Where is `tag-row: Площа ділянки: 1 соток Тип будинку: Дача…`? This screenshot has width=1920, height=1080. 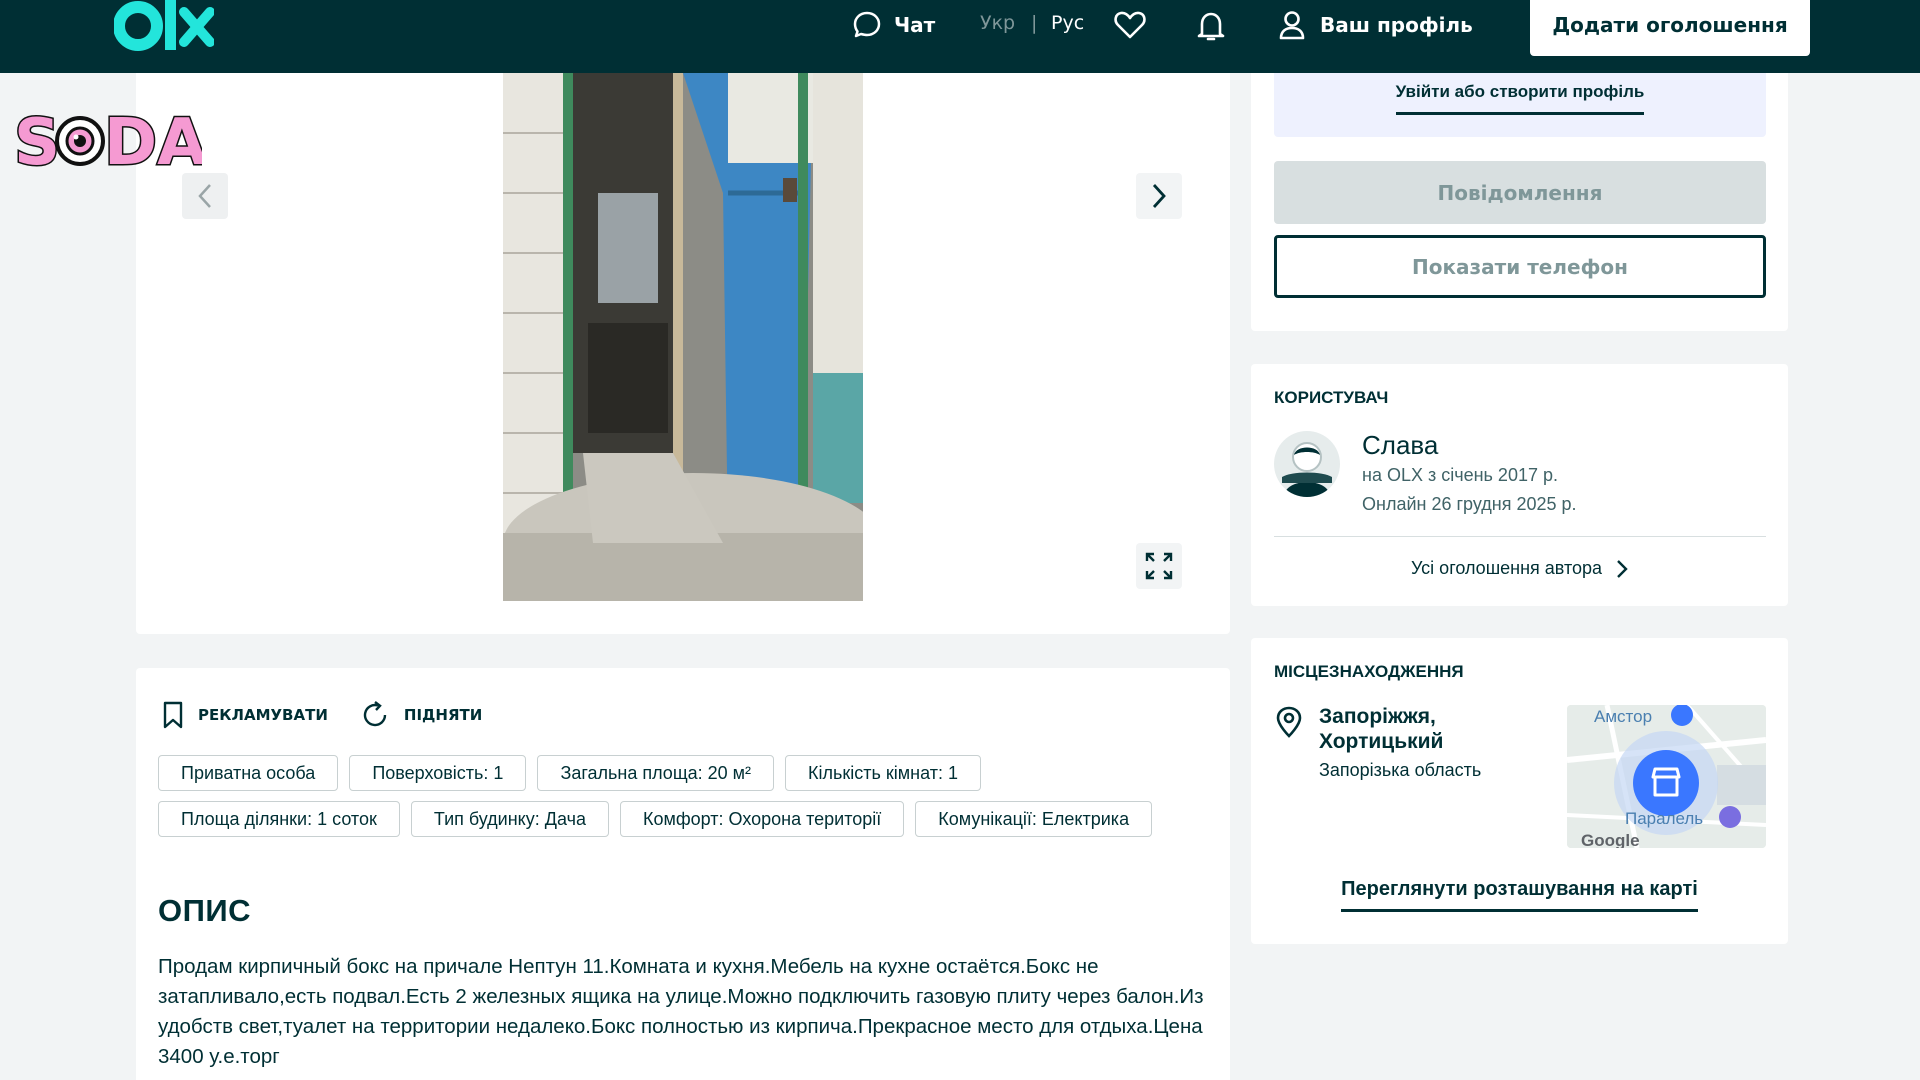
tag-row: Площа ділянки: 1 соток Тип будинку: Дача… is located at coordinates (688, 819).